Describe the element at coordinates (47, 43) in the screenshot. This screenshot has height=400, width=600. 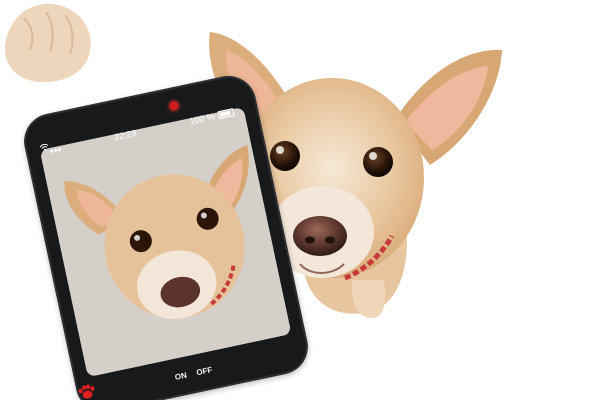
I see `dog-paw` at that location.